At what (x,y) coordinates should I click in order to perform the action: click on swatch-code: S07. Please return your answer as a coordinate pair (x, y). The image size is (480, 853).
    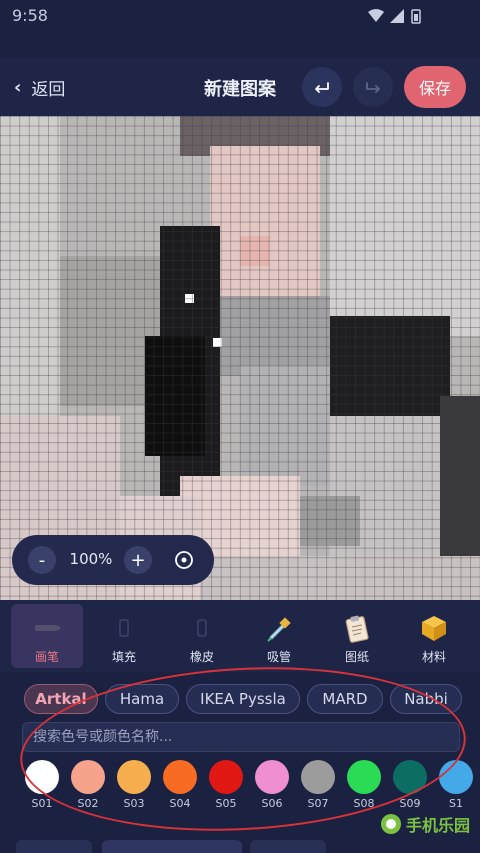
    Looking at the image, I should click on (318, 803).